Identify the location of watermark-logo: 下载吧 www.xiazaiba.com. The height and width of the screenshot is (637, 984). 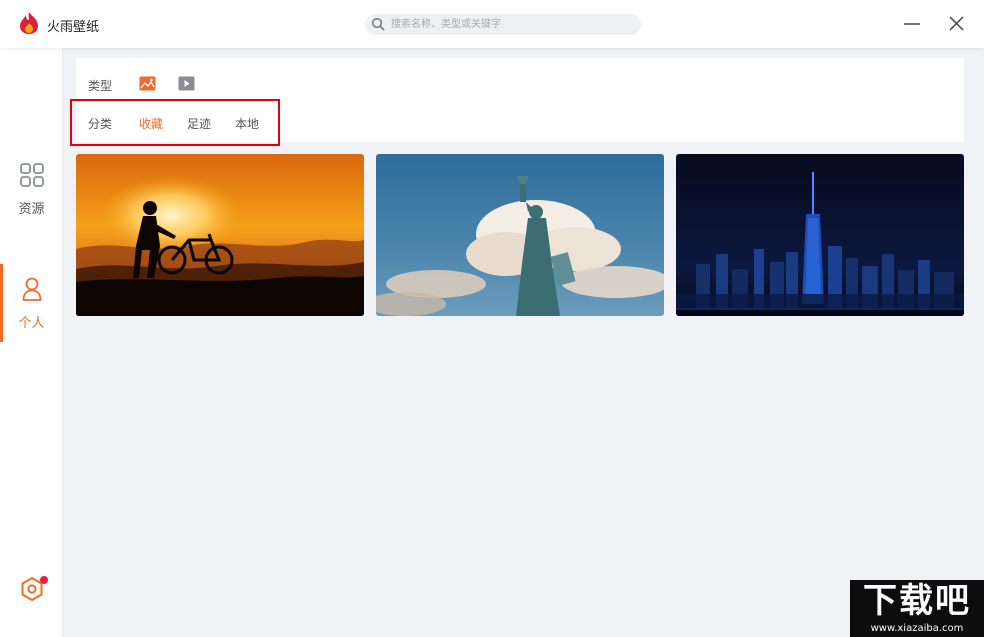
(917, 608).